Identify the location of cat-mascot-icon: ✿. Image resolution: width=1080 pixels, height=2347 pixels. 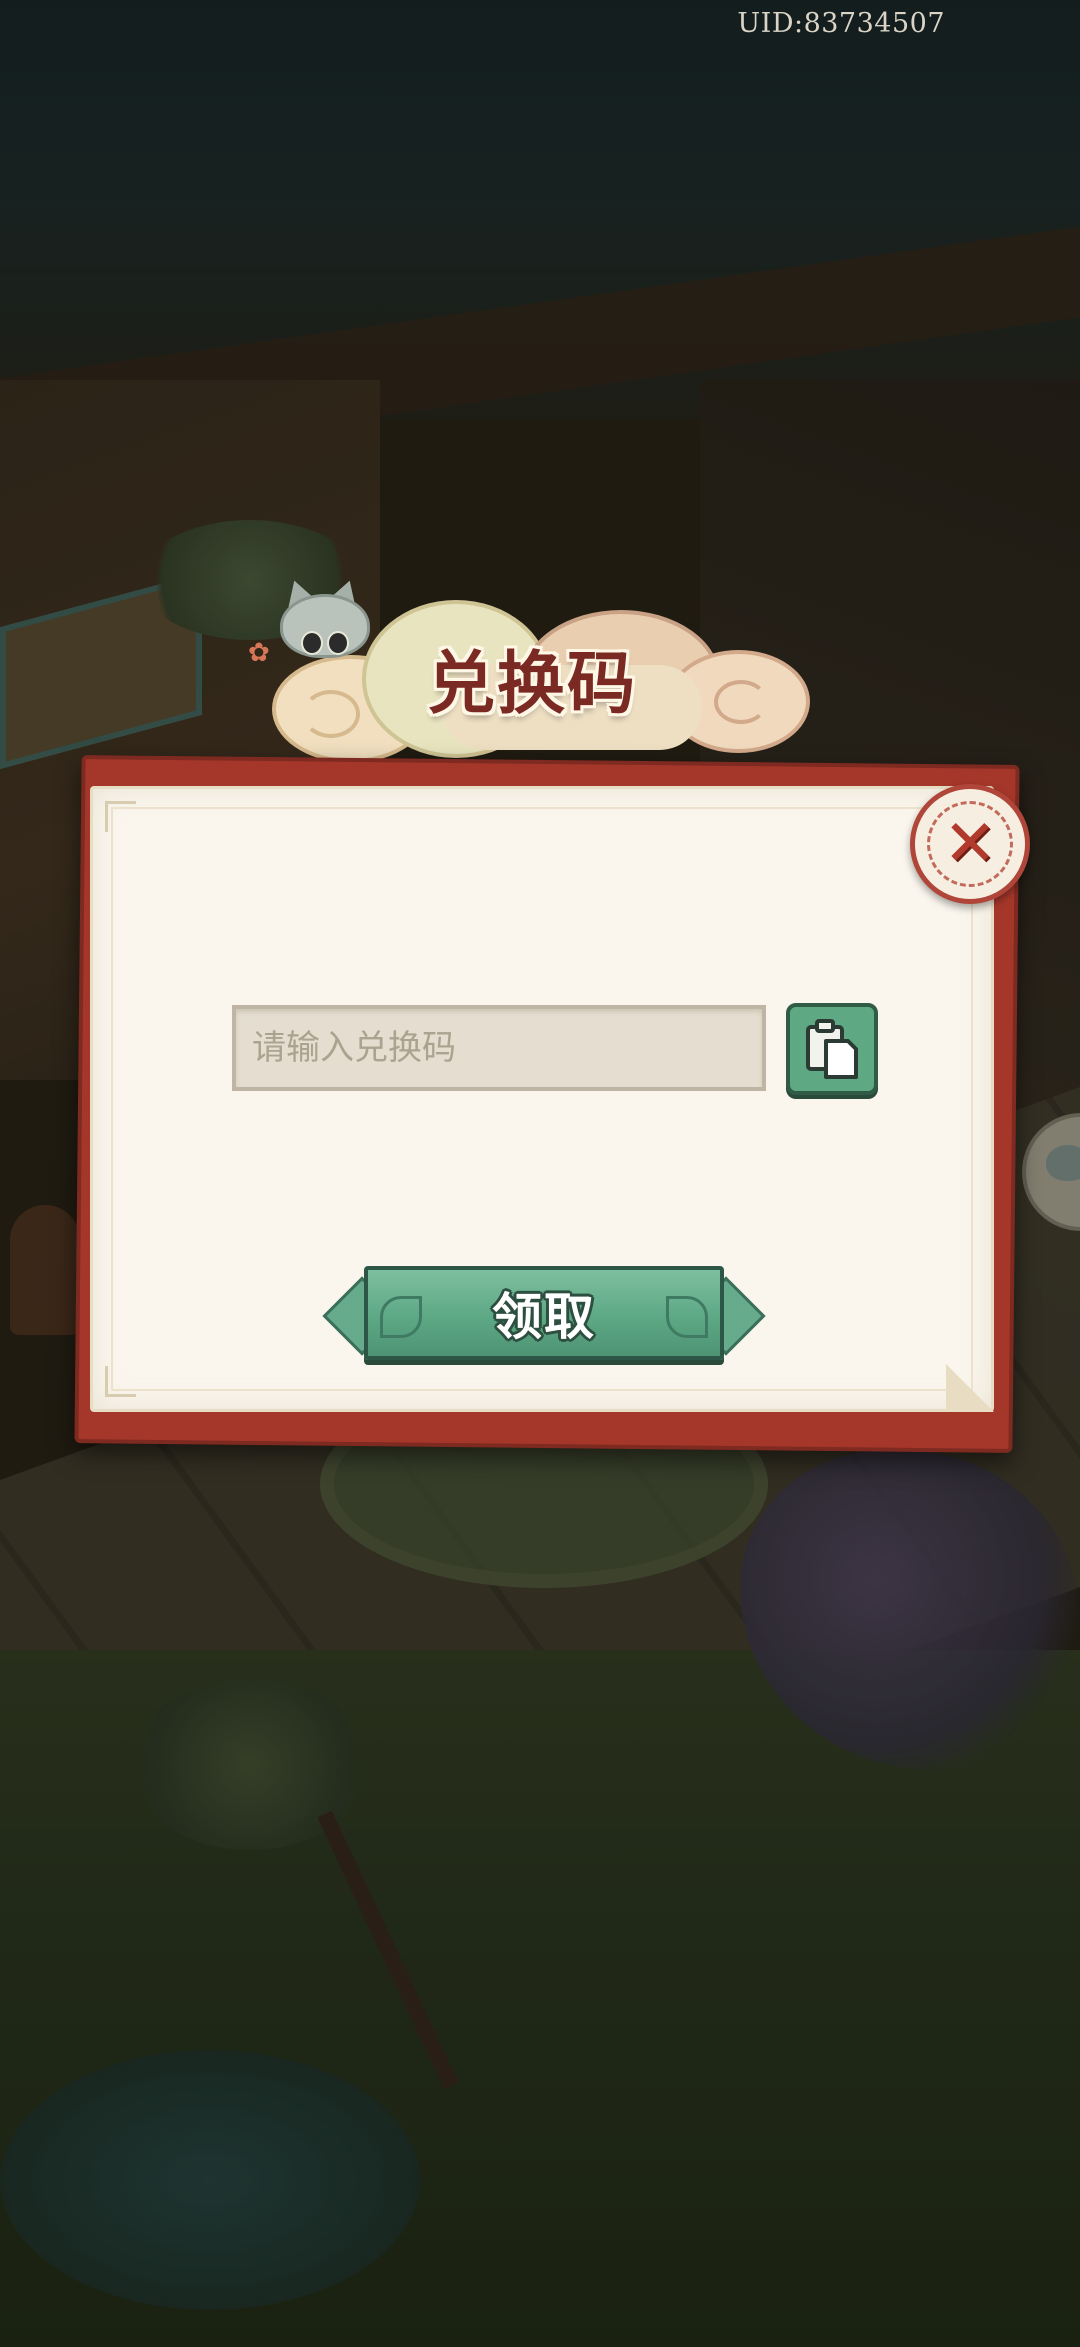
(309, 622).